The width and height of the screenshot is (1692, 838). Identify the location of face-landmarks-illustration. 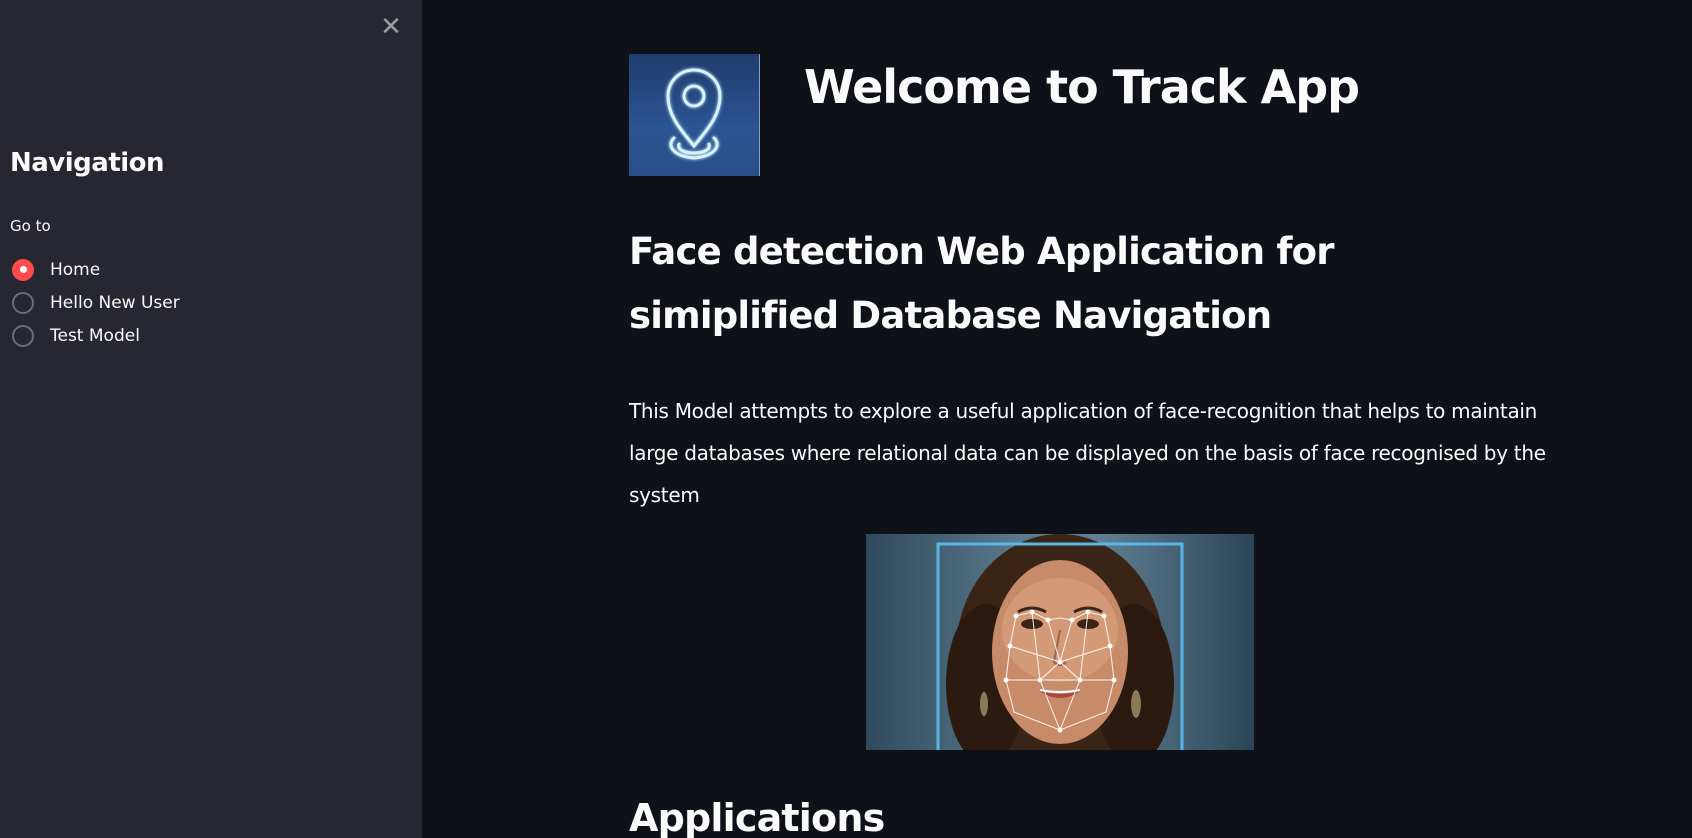
(1060, 642).